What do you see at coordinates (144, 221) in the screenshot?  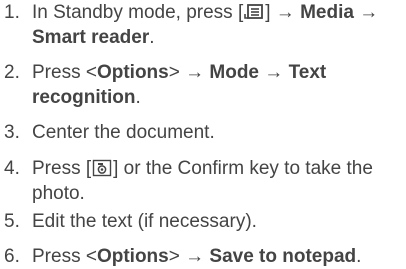 I see `step-text: Edit the text (if necessary).` at bounding box center [144, 221].